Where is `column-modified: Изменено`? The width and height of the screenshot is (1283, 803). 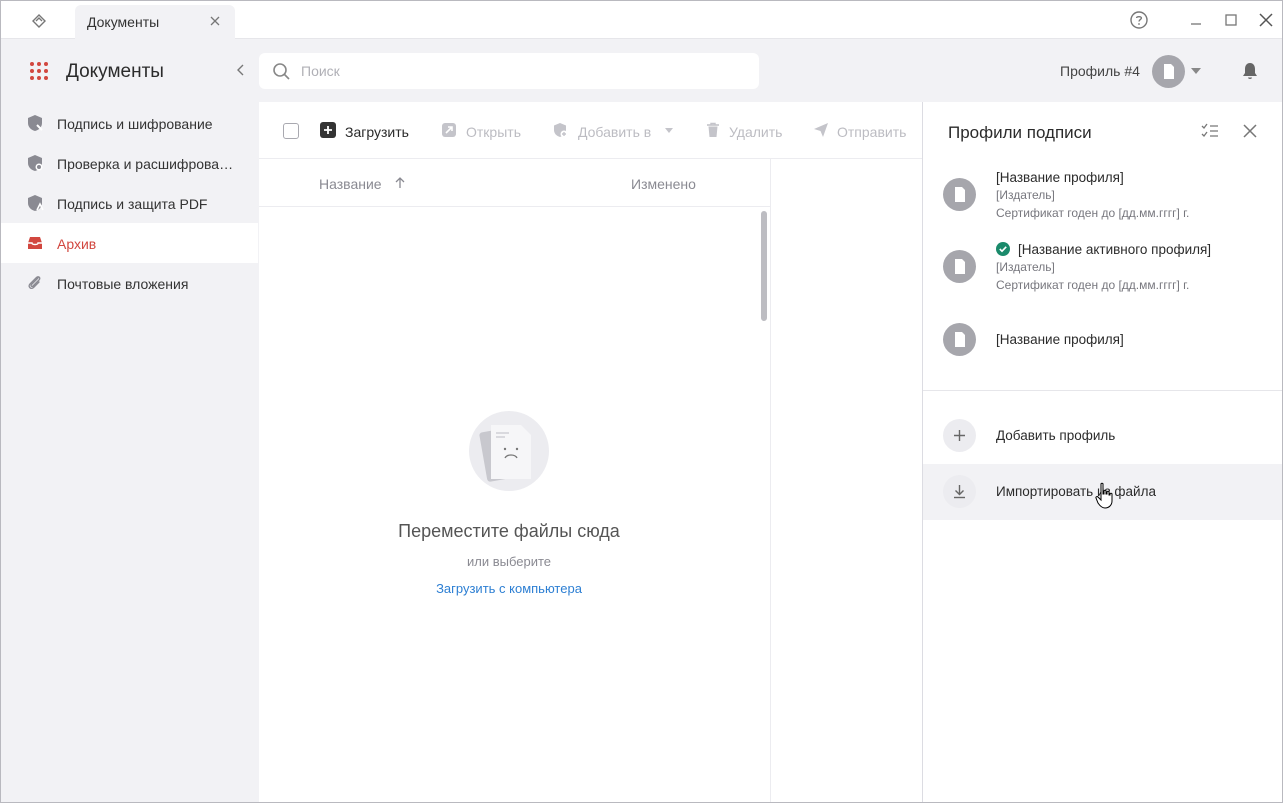 column-modified: Изменено is located at coordinates (663, 184).